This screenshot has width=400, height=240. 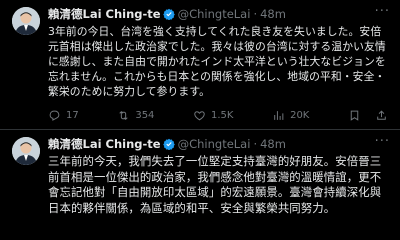 What do you see at coordinates (300, 115) in the screenshot?
I see `views-count: 20K` at bounding box center [300, 115].